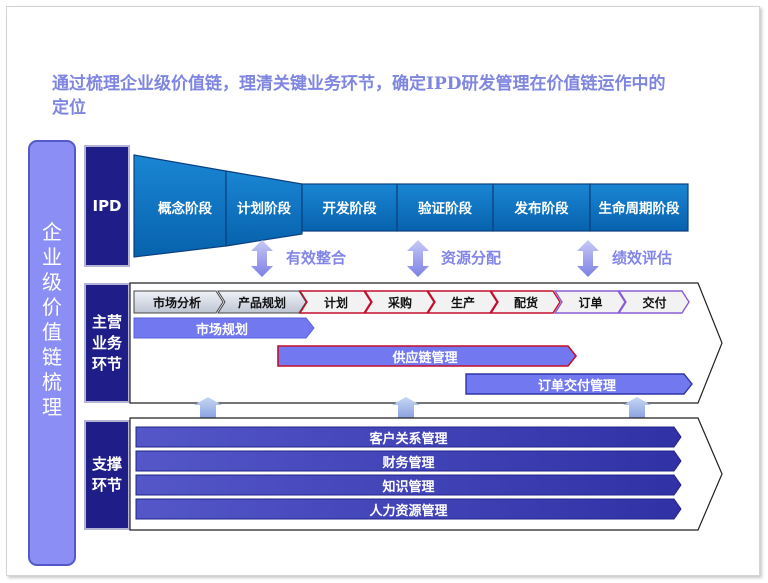  Describe the element at coordinates (316, 258) in the screenshot. I see `integration-label-1: 有效整合` at that location.